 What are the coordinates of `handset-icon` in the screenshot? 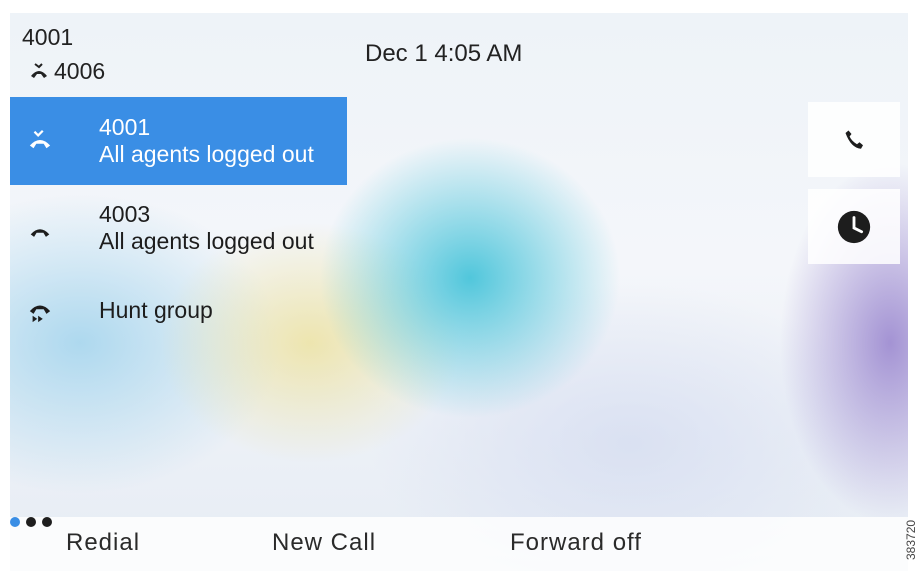 It's located at (40, 231).